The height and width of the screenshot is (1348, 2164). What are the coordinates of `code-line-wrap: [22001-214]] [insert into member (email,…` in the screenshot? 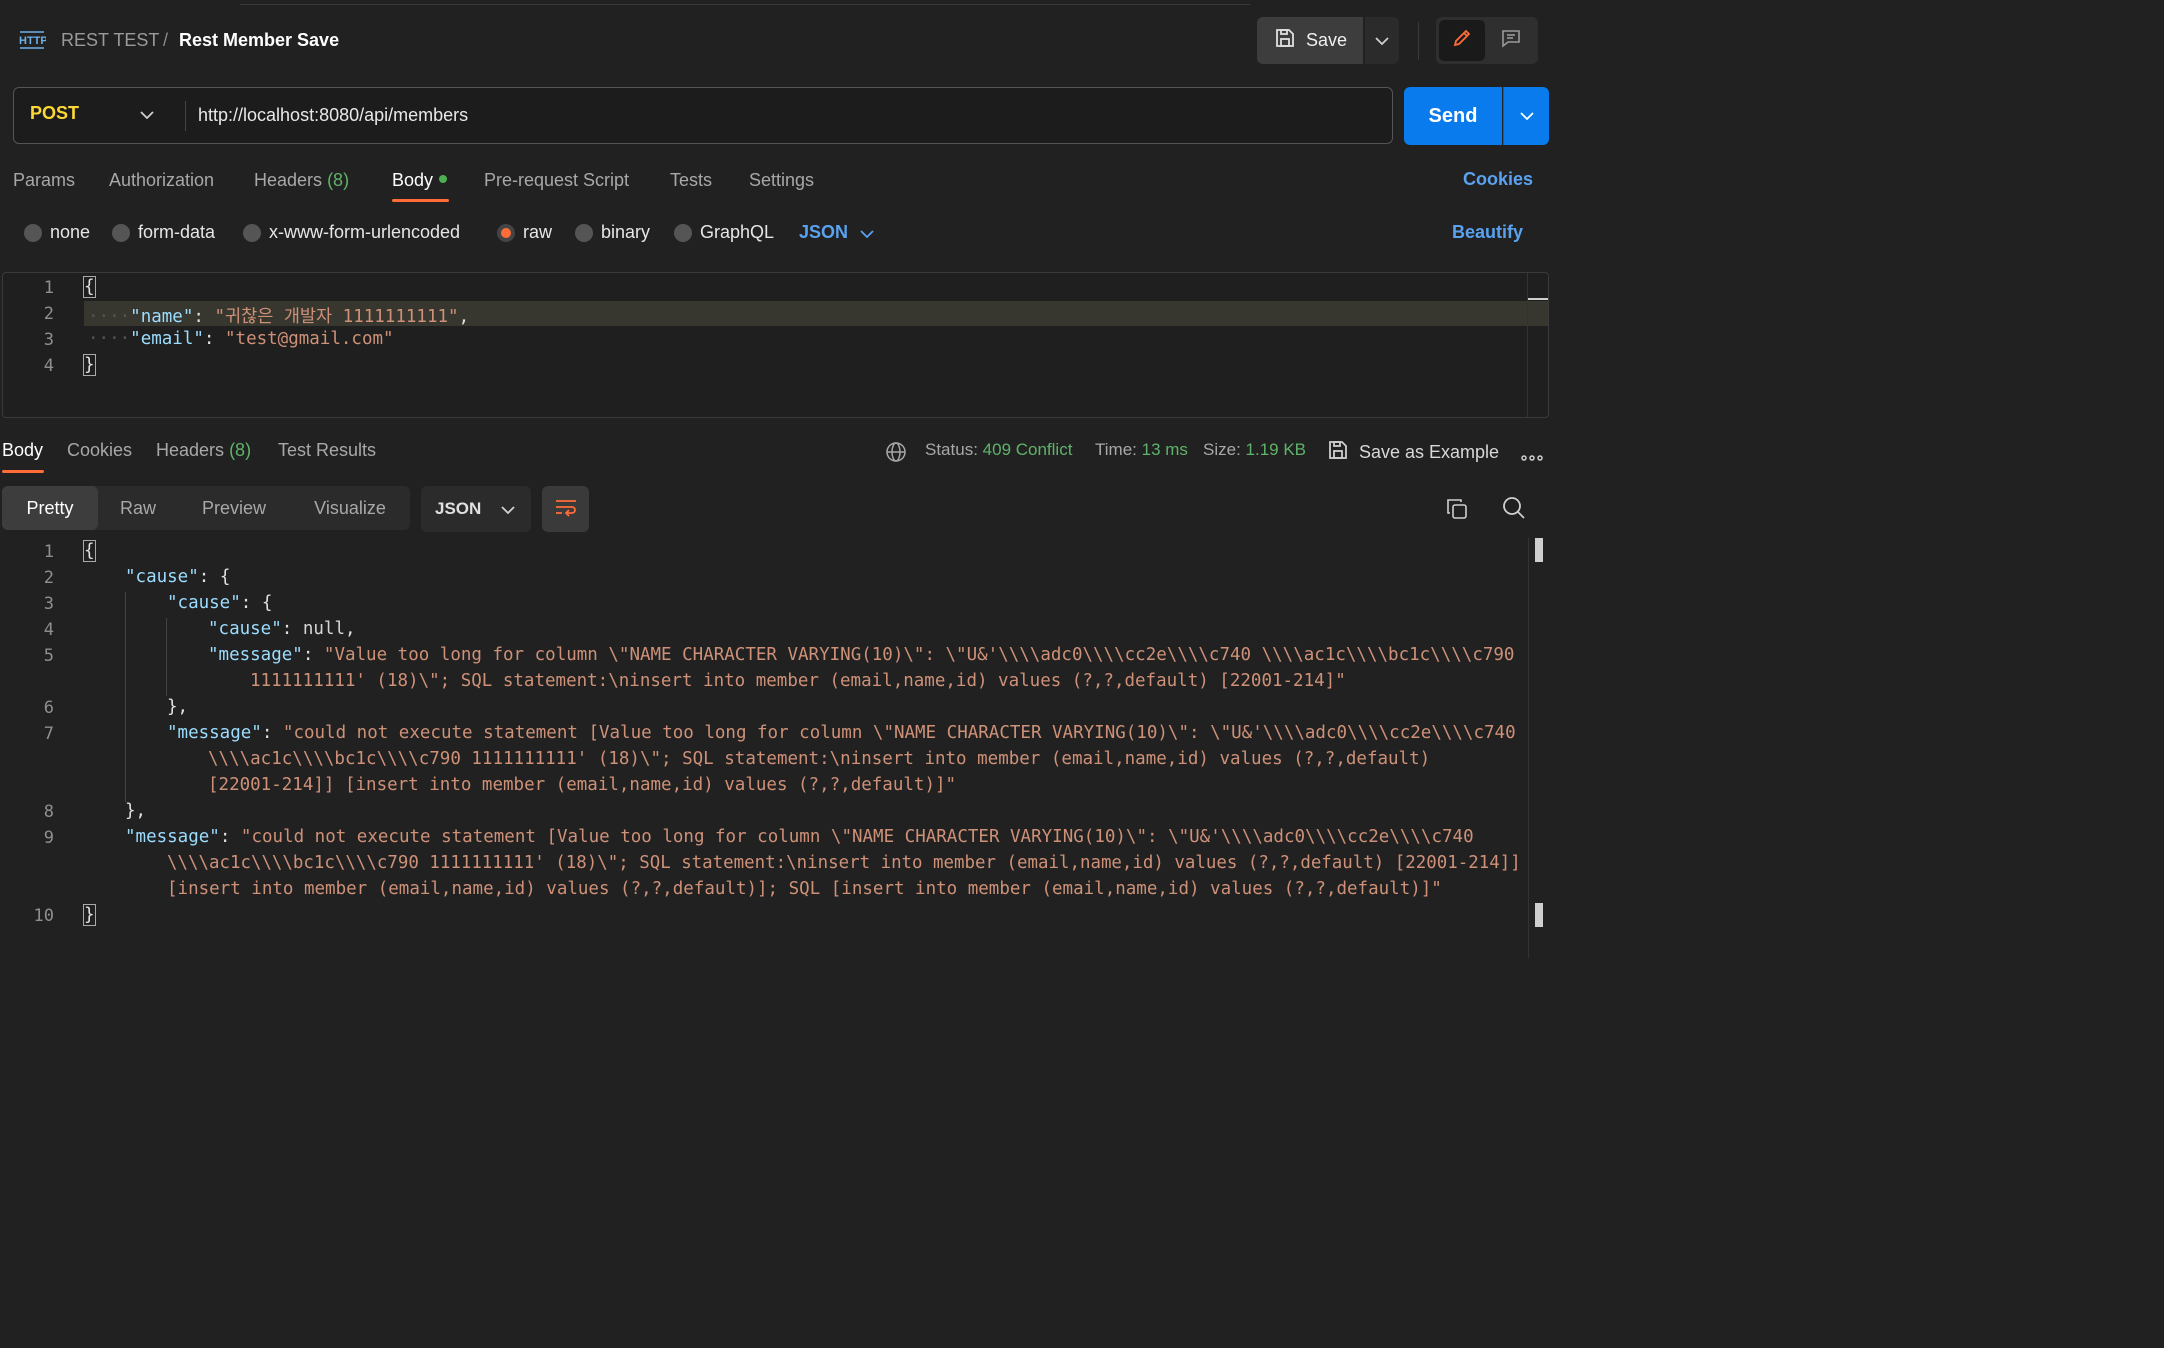 It's located at (582, 785).